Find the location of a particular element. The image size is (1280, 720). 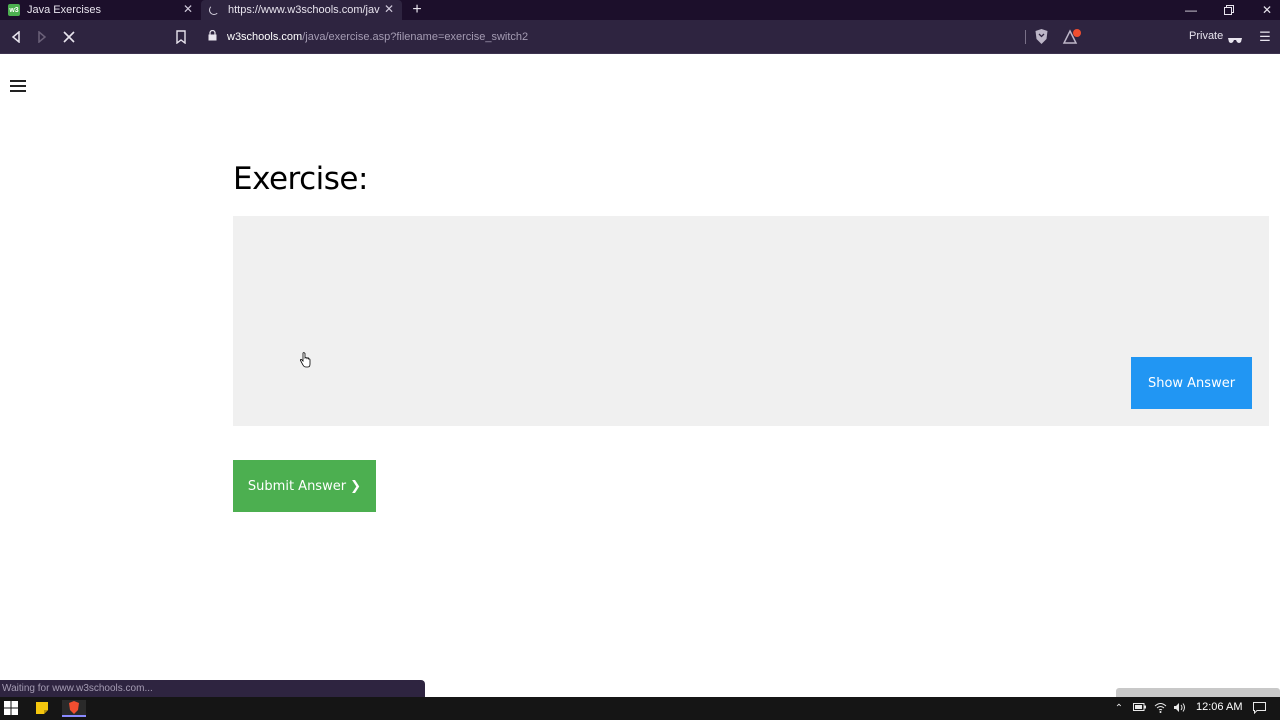

tab-title: https://www.w3schools.com/java/ is located at coordinates (304, 10).